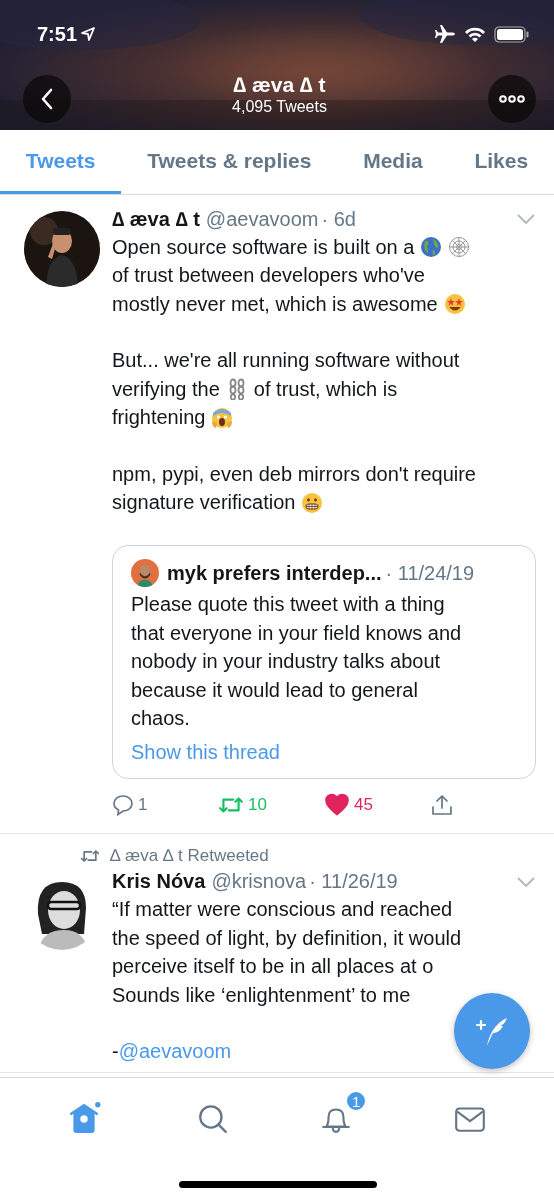 This screenshot has width=554, height=1200. I want to click on grimace-emoji-icon, so click(312, 502).